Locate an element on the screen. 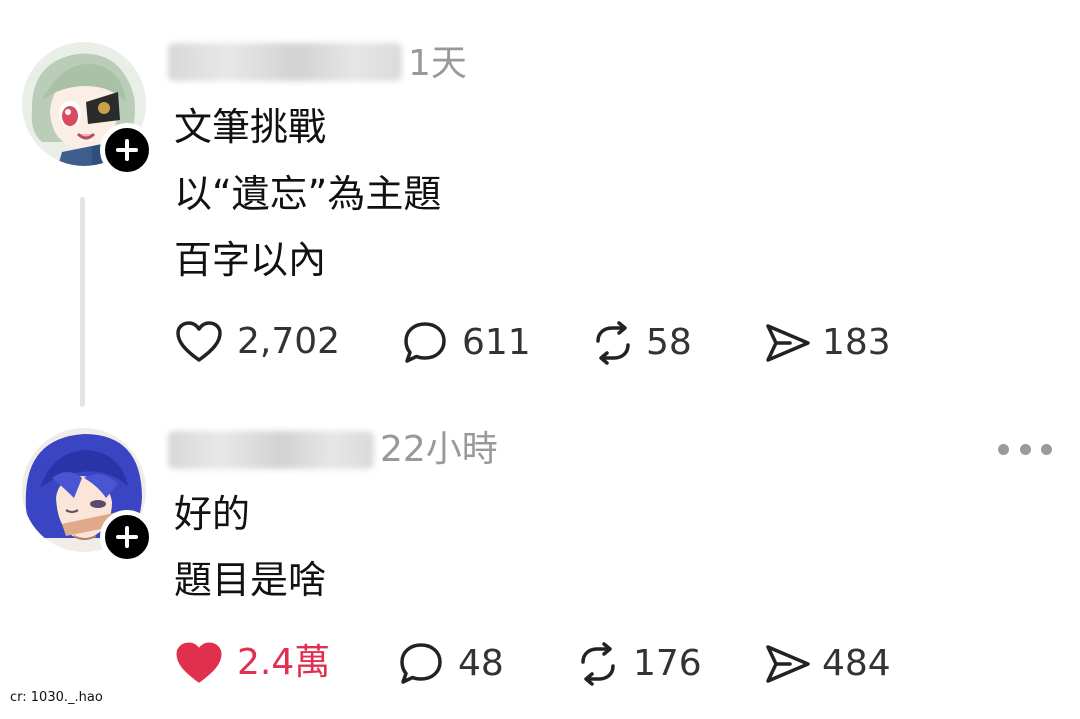 This screenshot has height=719, width=1080. heart-icon is located at coordinates (199, 662).